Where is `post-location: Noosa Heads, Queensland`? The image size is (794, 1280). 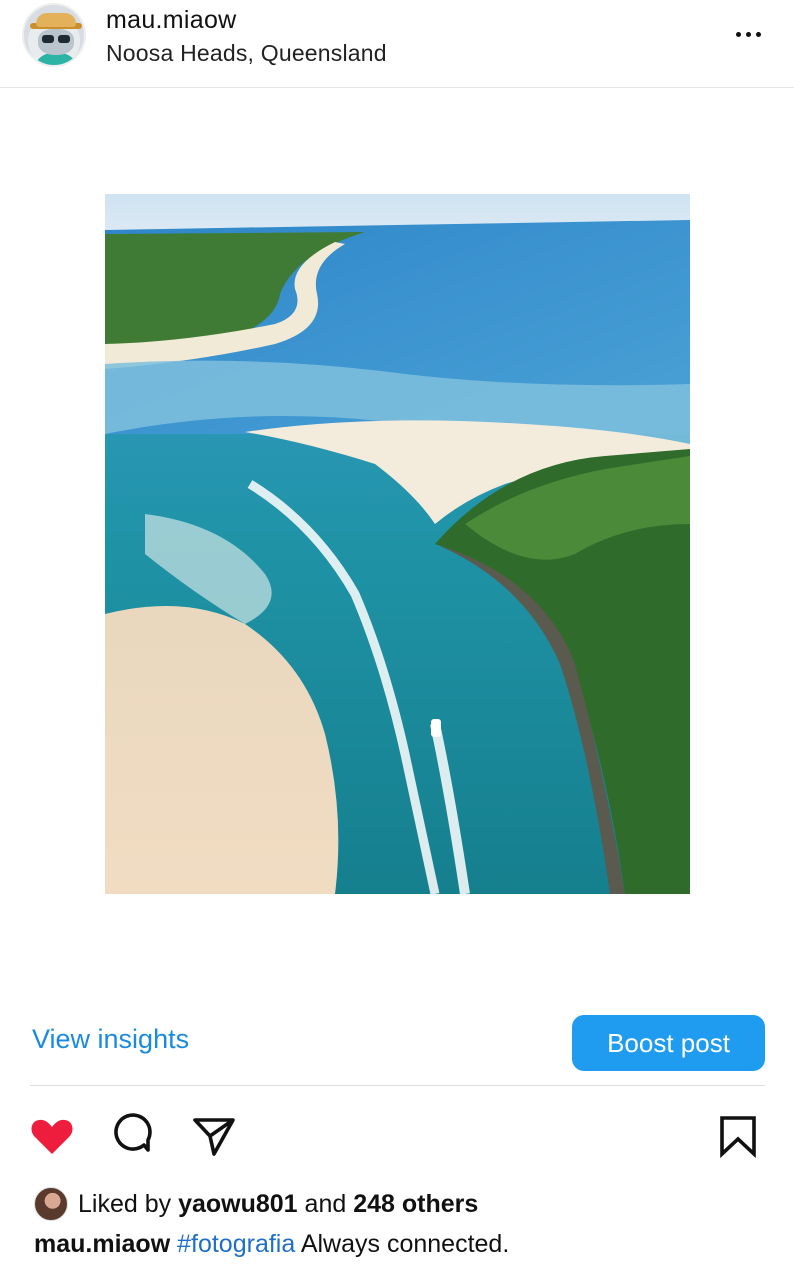 post-location: Noosa Heads, Queensland is located at coordinates (246, 53).